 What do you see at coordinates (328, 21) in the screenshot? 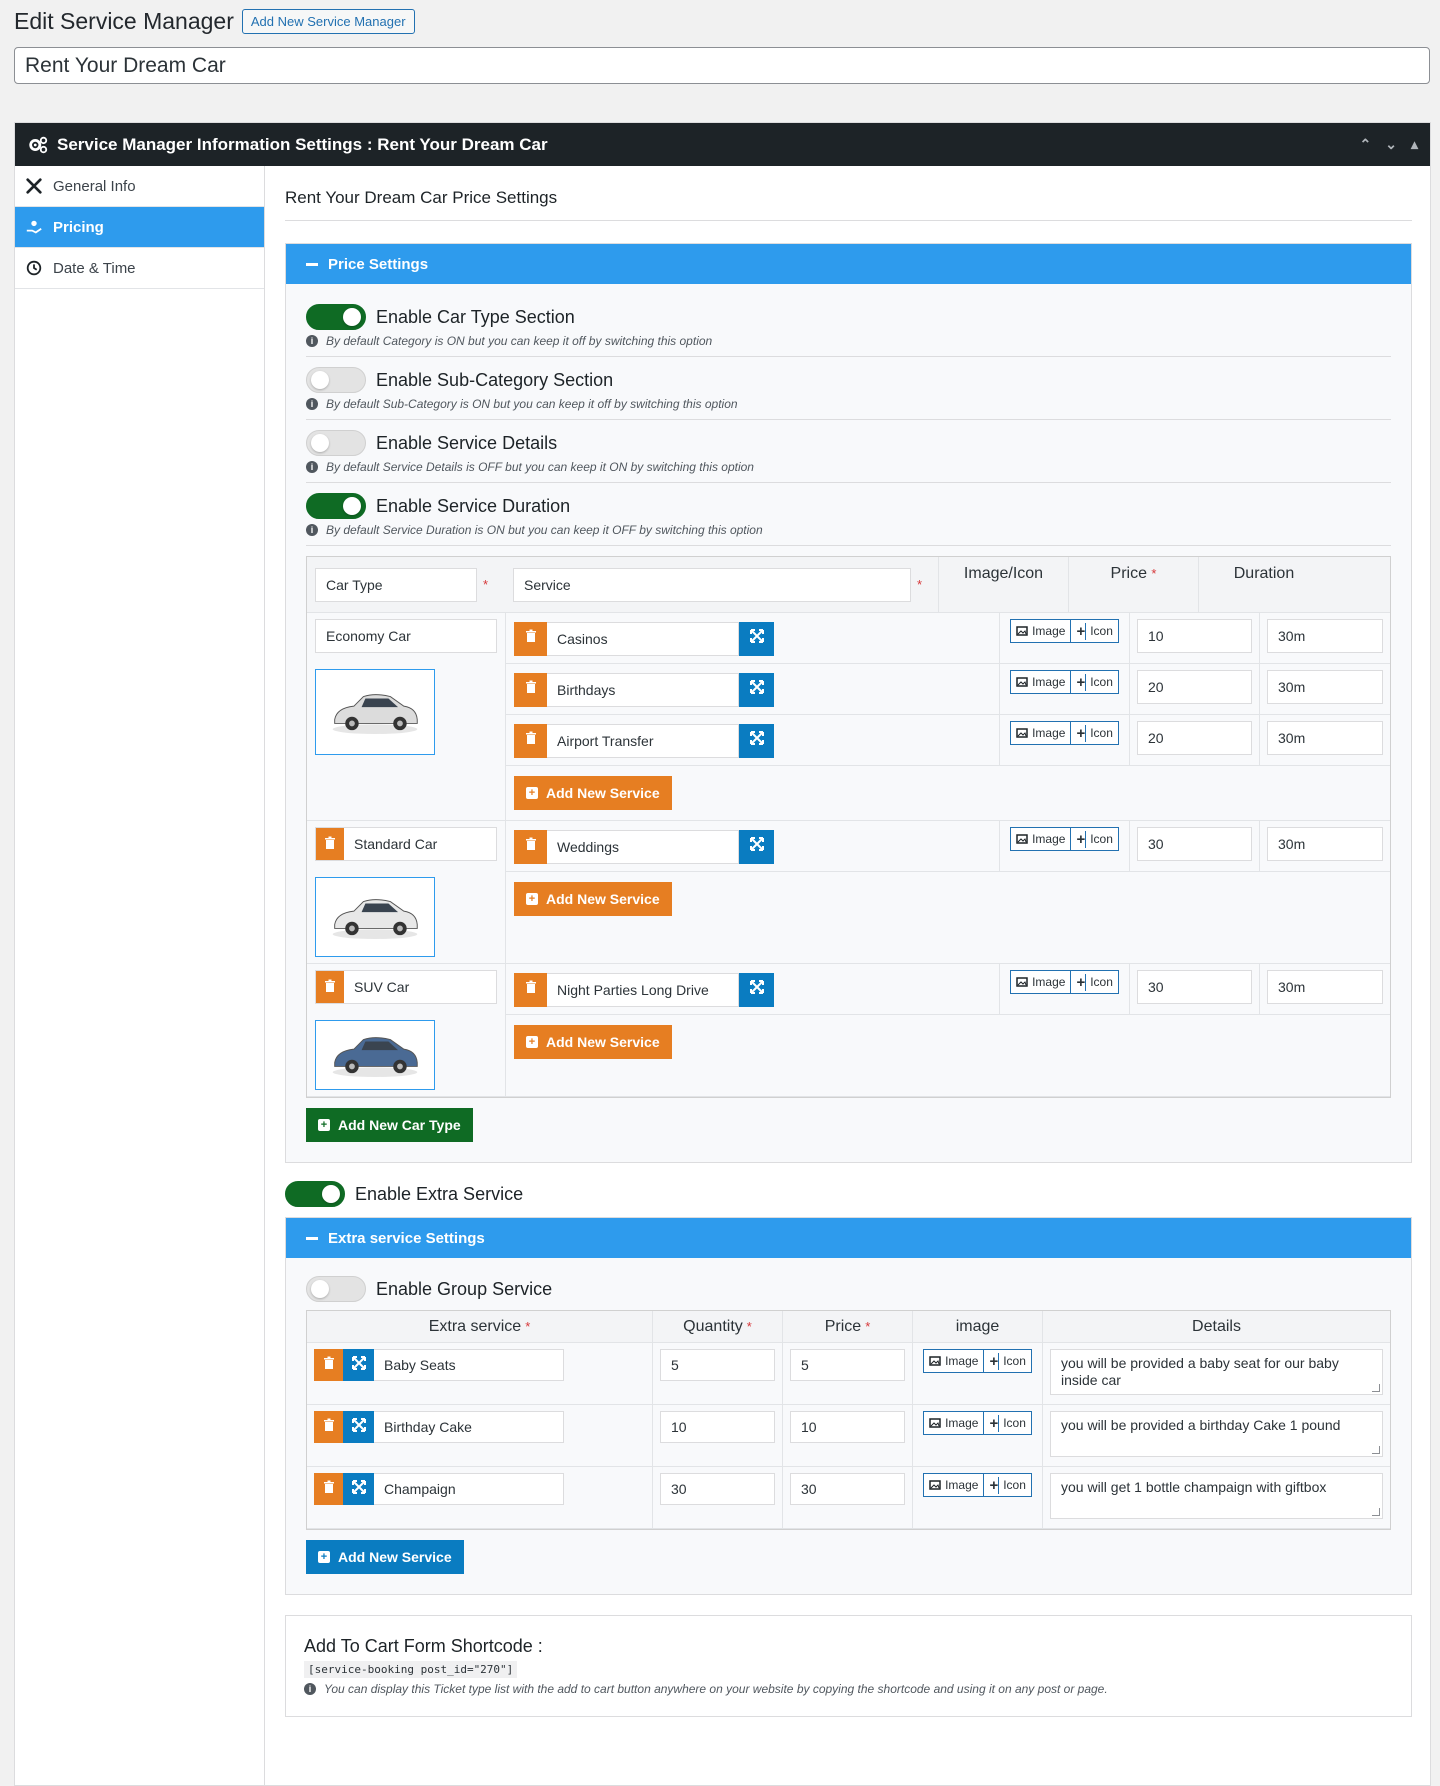
I see `add-new-service-manager-button: Add New Service Manager` at bounding box center [328, 21].